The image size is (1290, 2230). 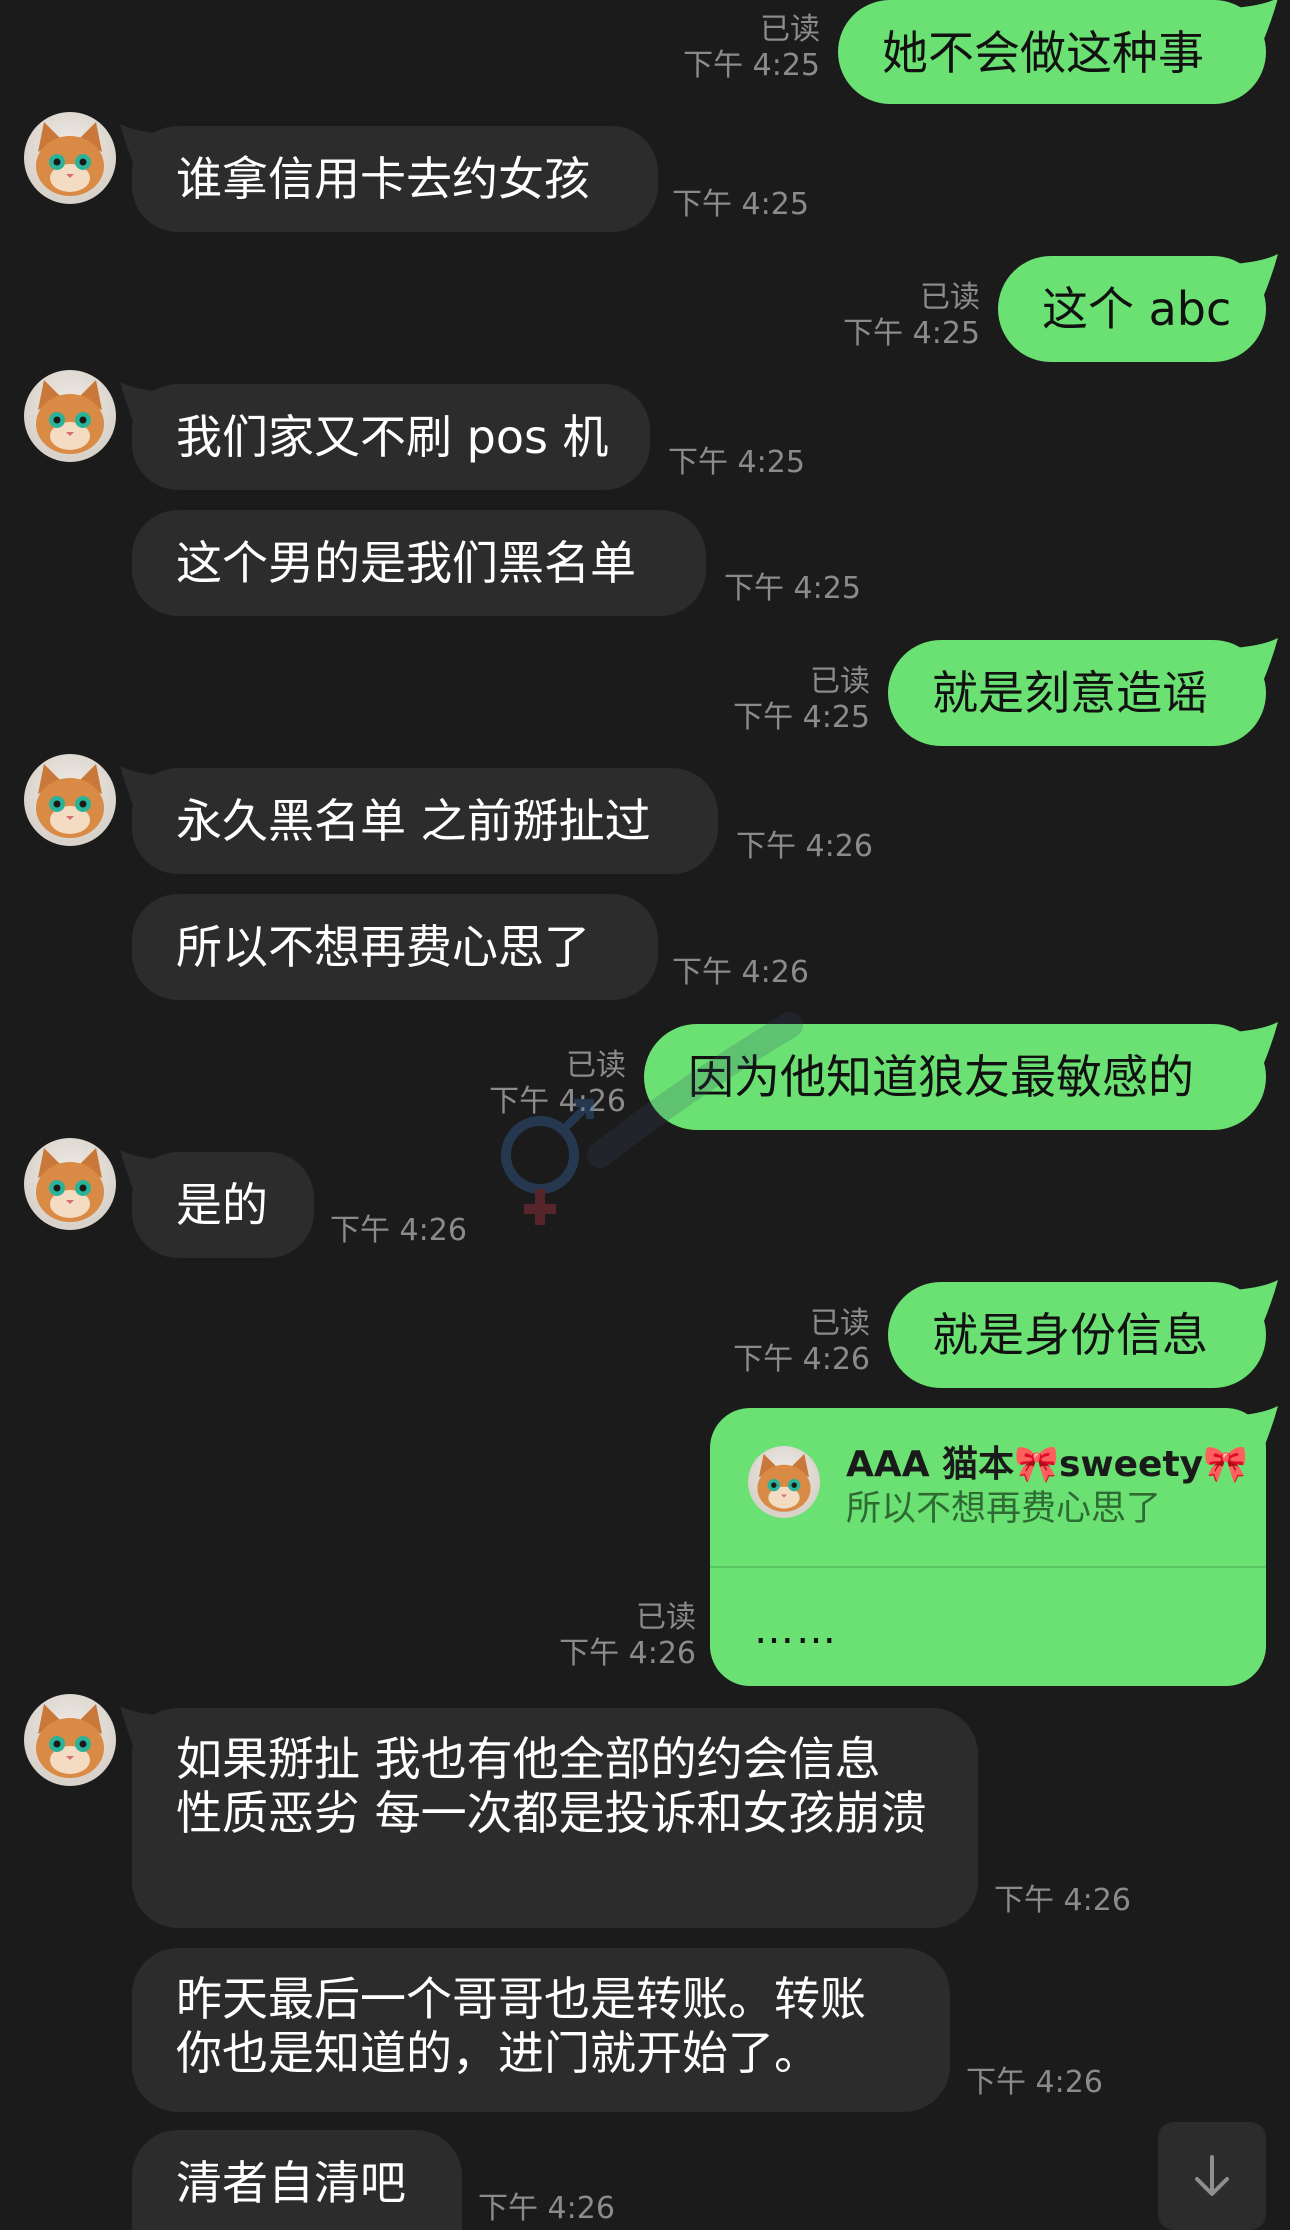 What do you see at coordinates (406, 563) in the screenshot?
I see `message-text: 这个男的是我们黑名单` at bounding box center [406, 563].